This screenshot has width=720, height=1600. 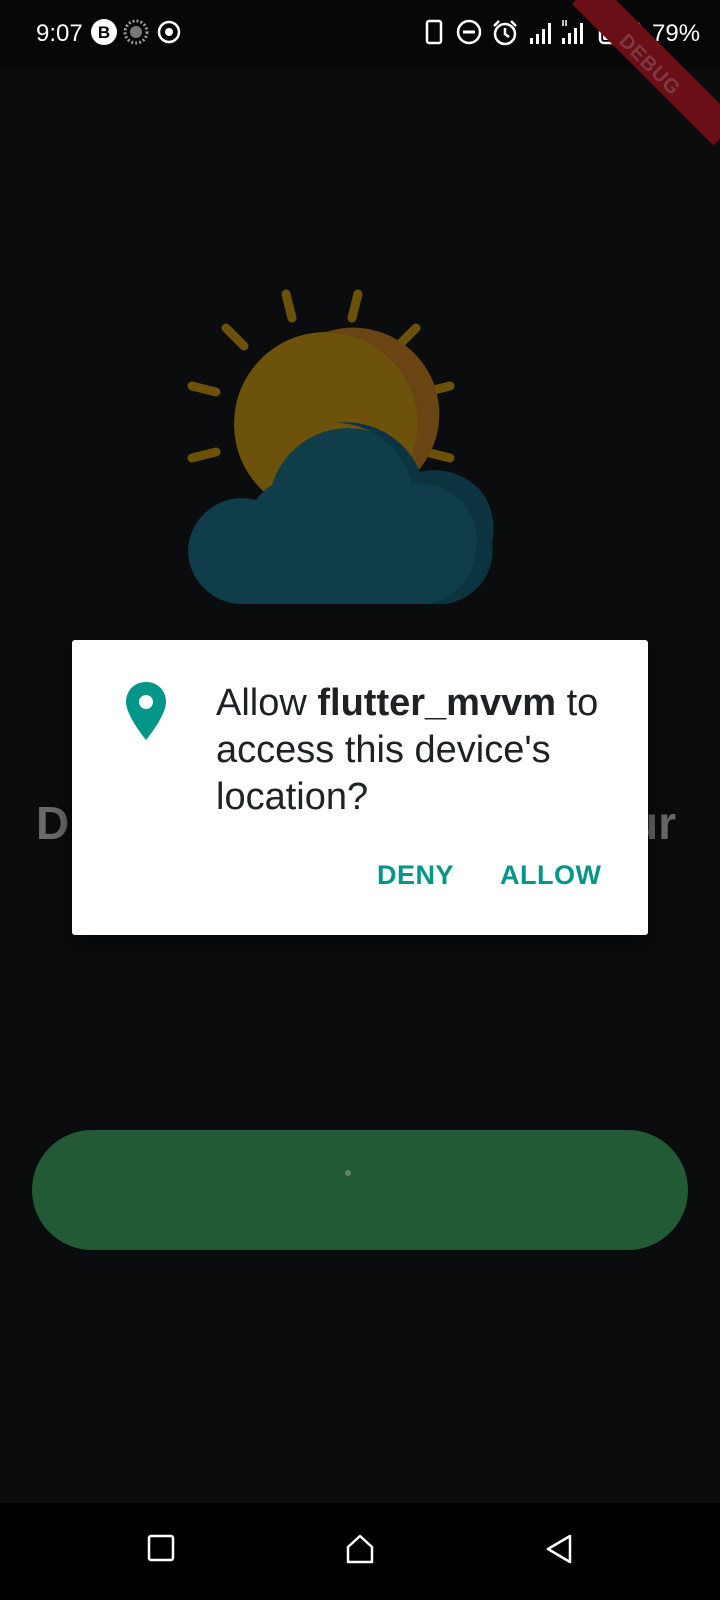 What do you see at coordinates (53, 823) in the screenshot?
I see `background-title-fragment-left: D` at bounding box center [53, 823].